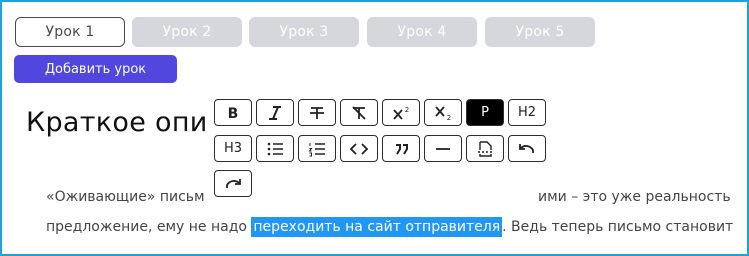  I want to click on heading-3-button: H3, so click(233, 148).